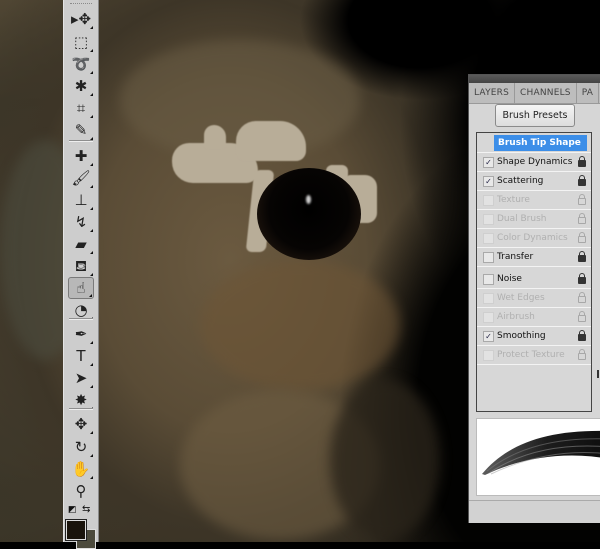 The width and height of the screenshot is (600, 549). I want to click on hand-tool: ✋, so click(81, 469).